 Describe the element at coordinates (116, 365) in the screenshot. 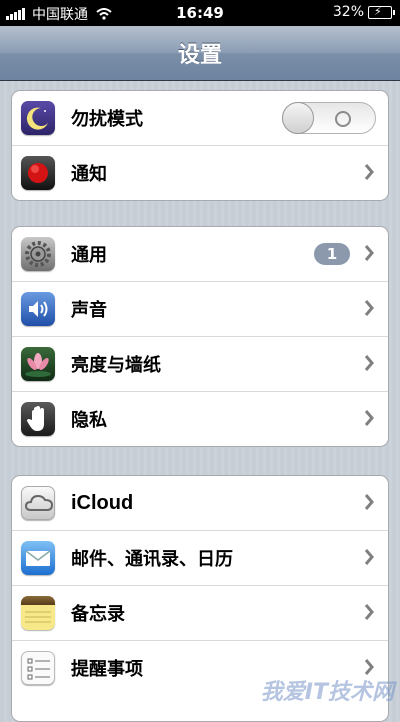

I see `cell-label: 亮度与墙纸` at that location.